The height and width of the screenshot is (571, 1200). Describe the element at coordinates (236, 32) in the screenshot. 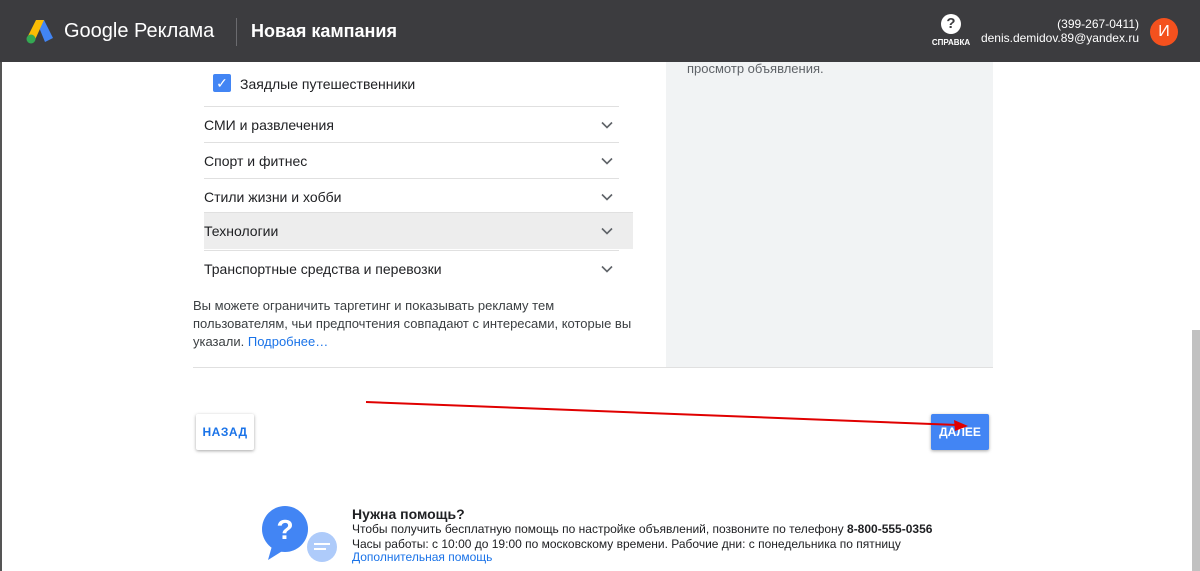

I see `header-divider` at that location.